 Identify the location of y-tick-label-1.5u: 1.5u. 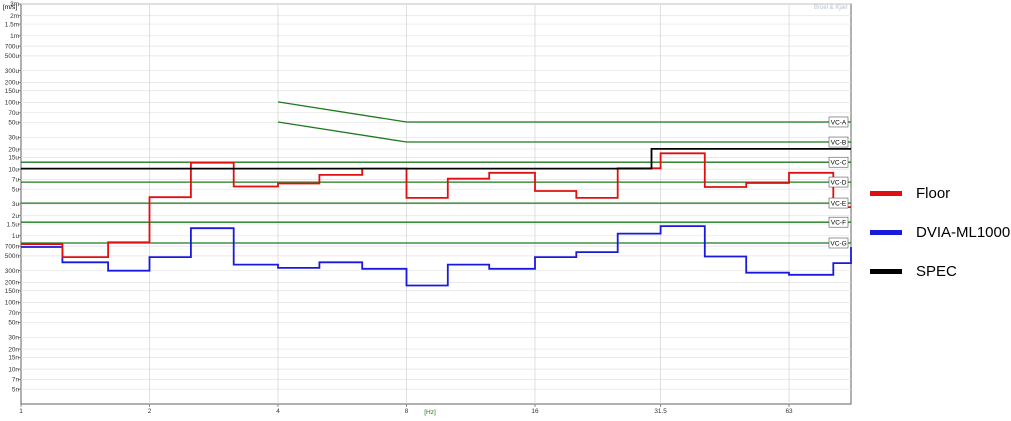
(13, 224).